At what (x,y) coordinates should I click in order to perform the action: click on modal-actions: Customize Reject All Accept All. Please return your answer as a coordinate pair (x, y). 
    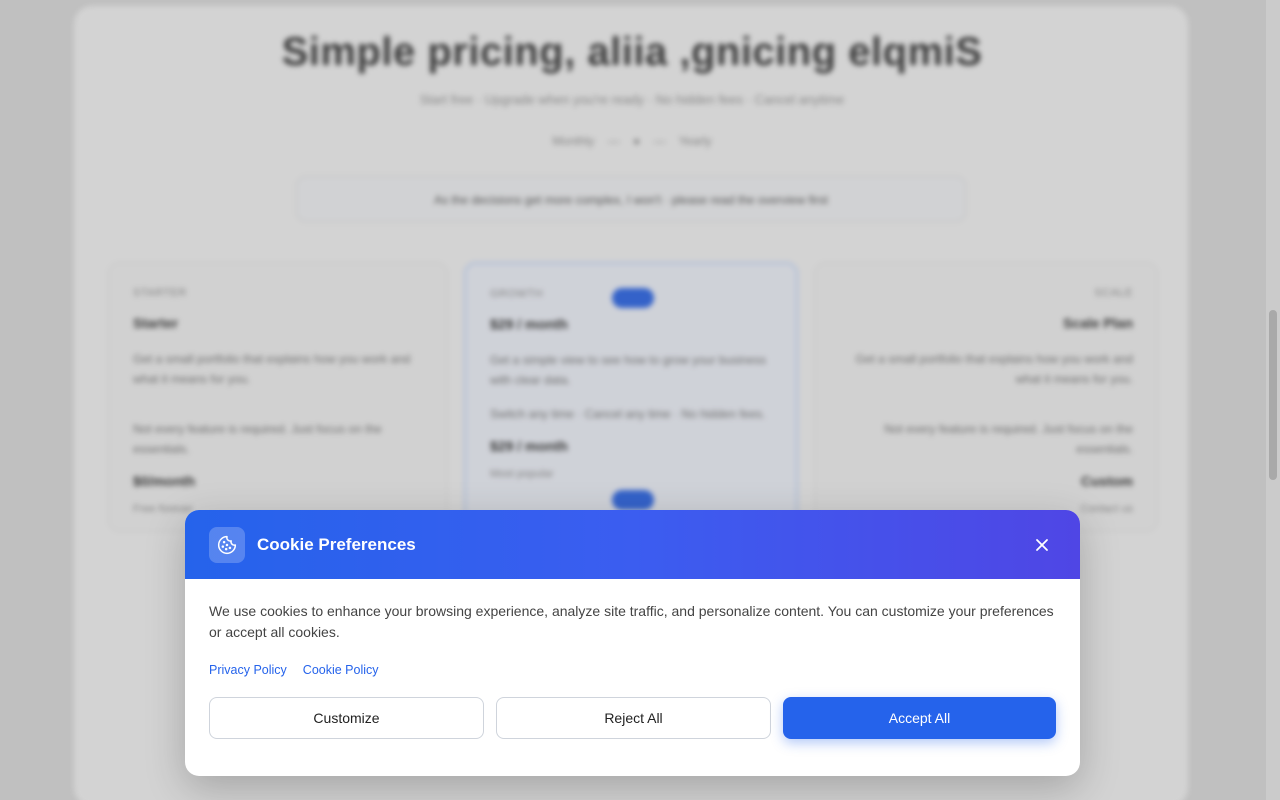
    Looking at the image, I should click on (632, 718).